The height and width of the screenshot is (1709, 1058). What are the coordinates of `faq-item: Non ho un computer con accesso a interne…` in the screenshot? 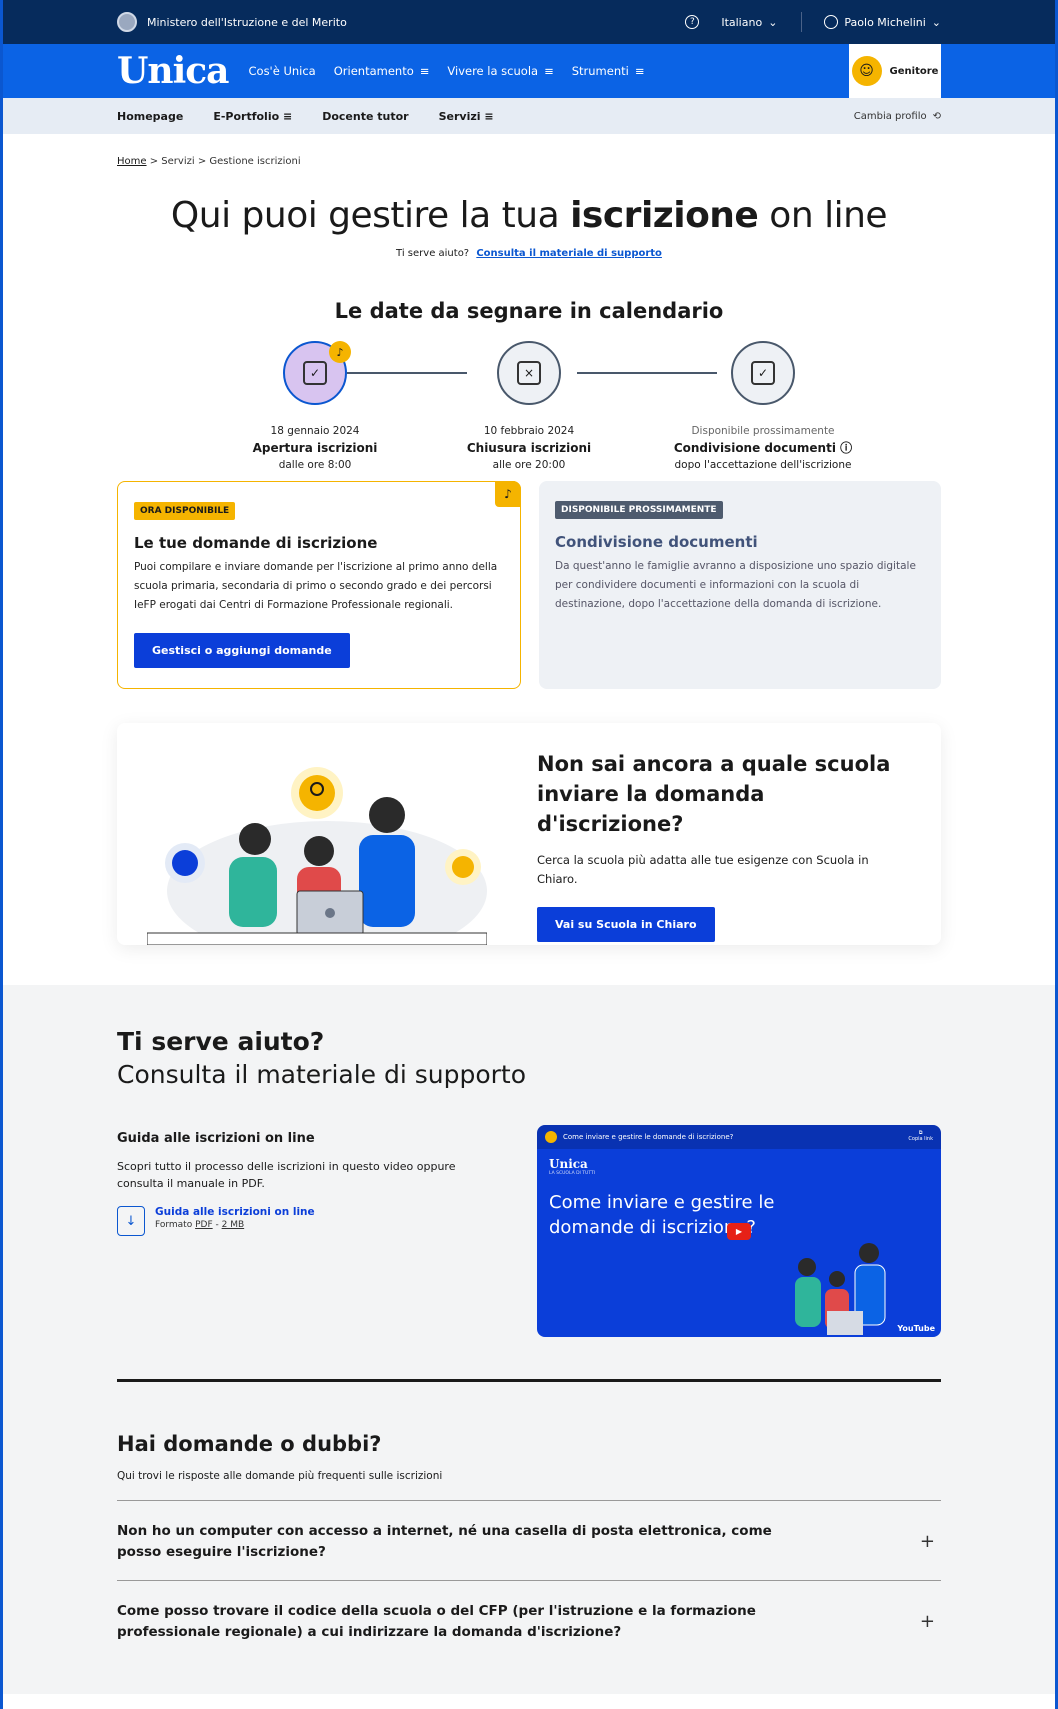 It's located at (529, 1540).